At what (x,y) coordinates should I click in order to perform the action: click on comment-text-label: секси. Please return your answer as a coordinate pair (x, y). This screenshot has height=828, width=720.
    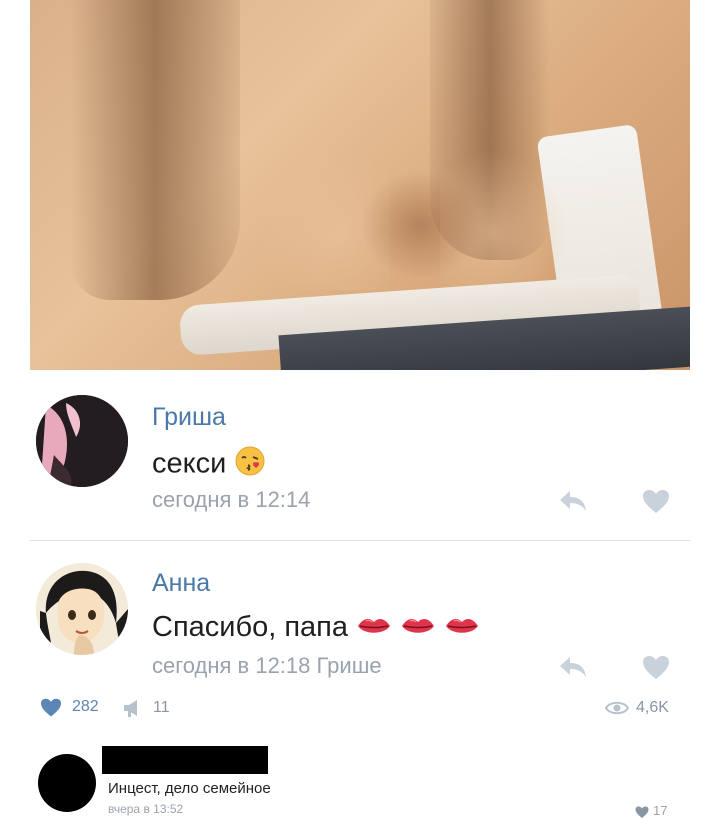
    Looking at the image, I should click on (189, 463).